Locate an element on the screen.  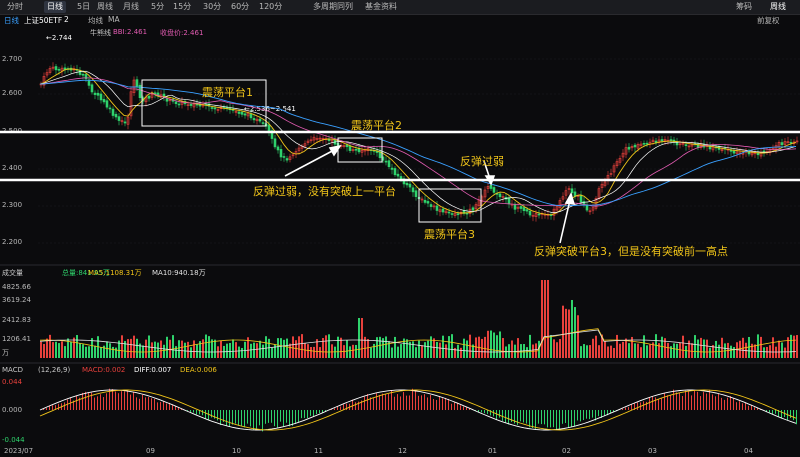
period-toolbar: 分时 日线 5日 周线 月线 5分 15分 30分 60分 120分 多周期同列 基金资料 筹码 周线 is located at coordinates (400, 7).